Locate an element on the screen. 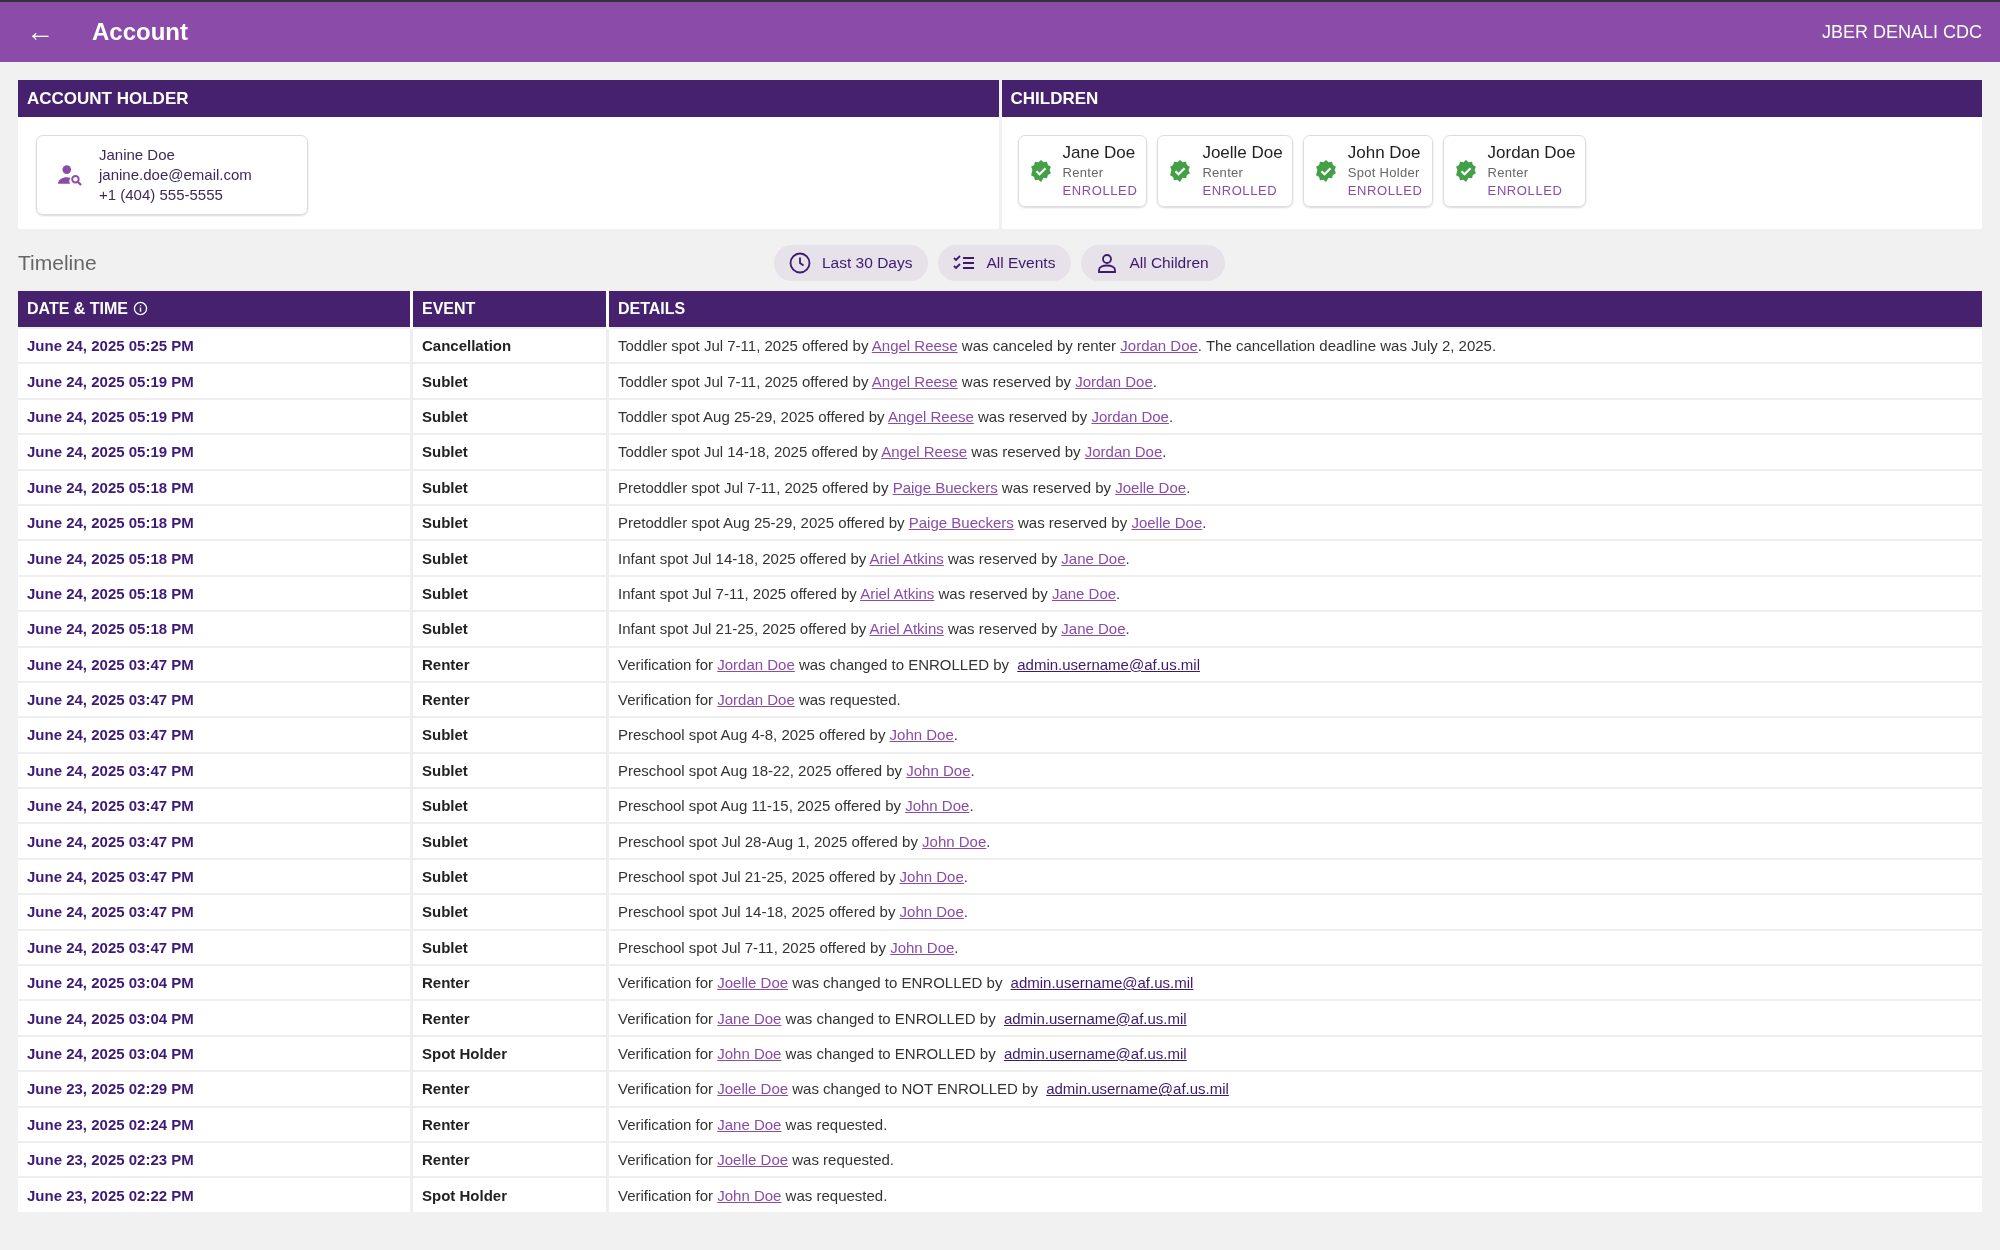 Image resolution: width=2000 pixels, height=1250 pixels. child-name: John Doe is located at coordinates (1384, 153).